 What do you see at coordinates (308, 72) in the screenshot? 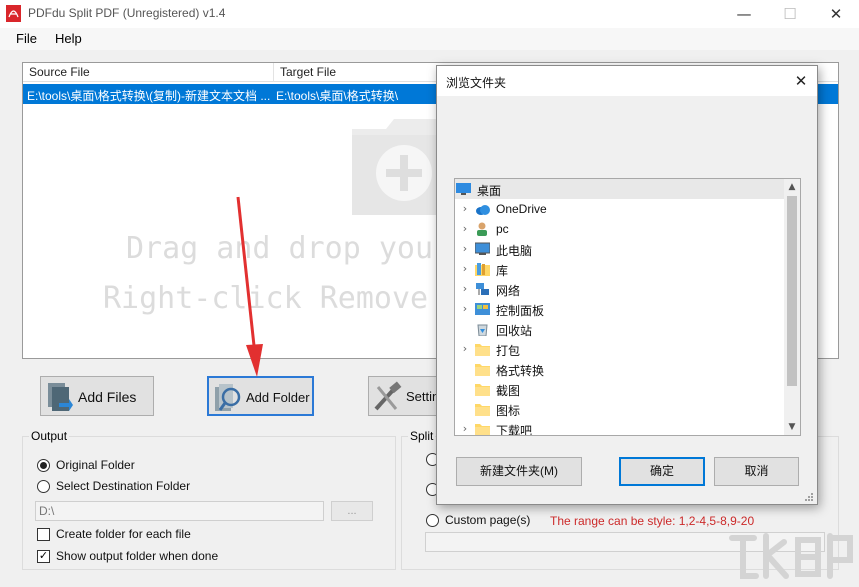
I see `column-target-file: Target File` at bounding box center [308, 72].